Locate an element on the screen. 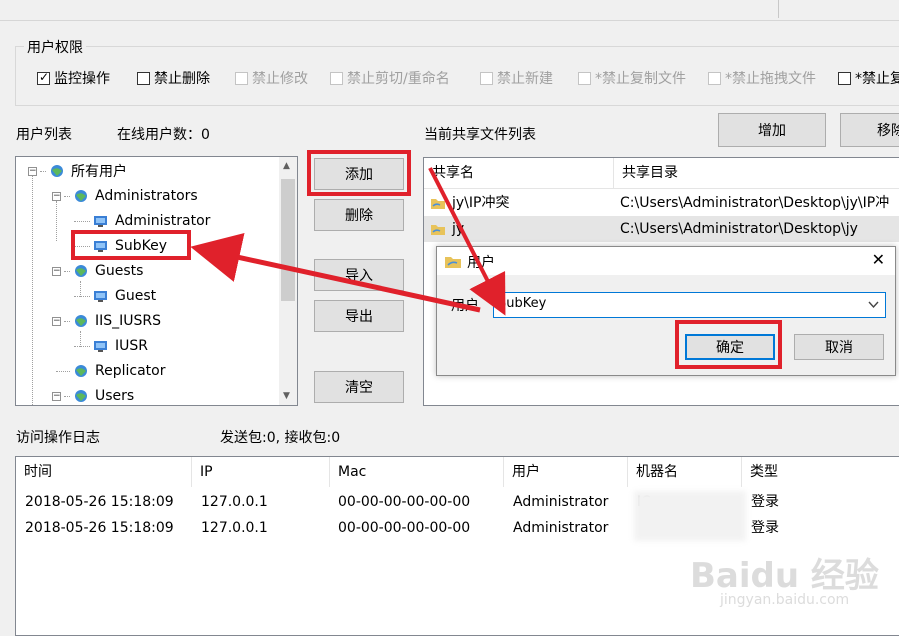 This screenshot has width=899, height=636. dialog-app-icon is located at coordinates (453, 262).